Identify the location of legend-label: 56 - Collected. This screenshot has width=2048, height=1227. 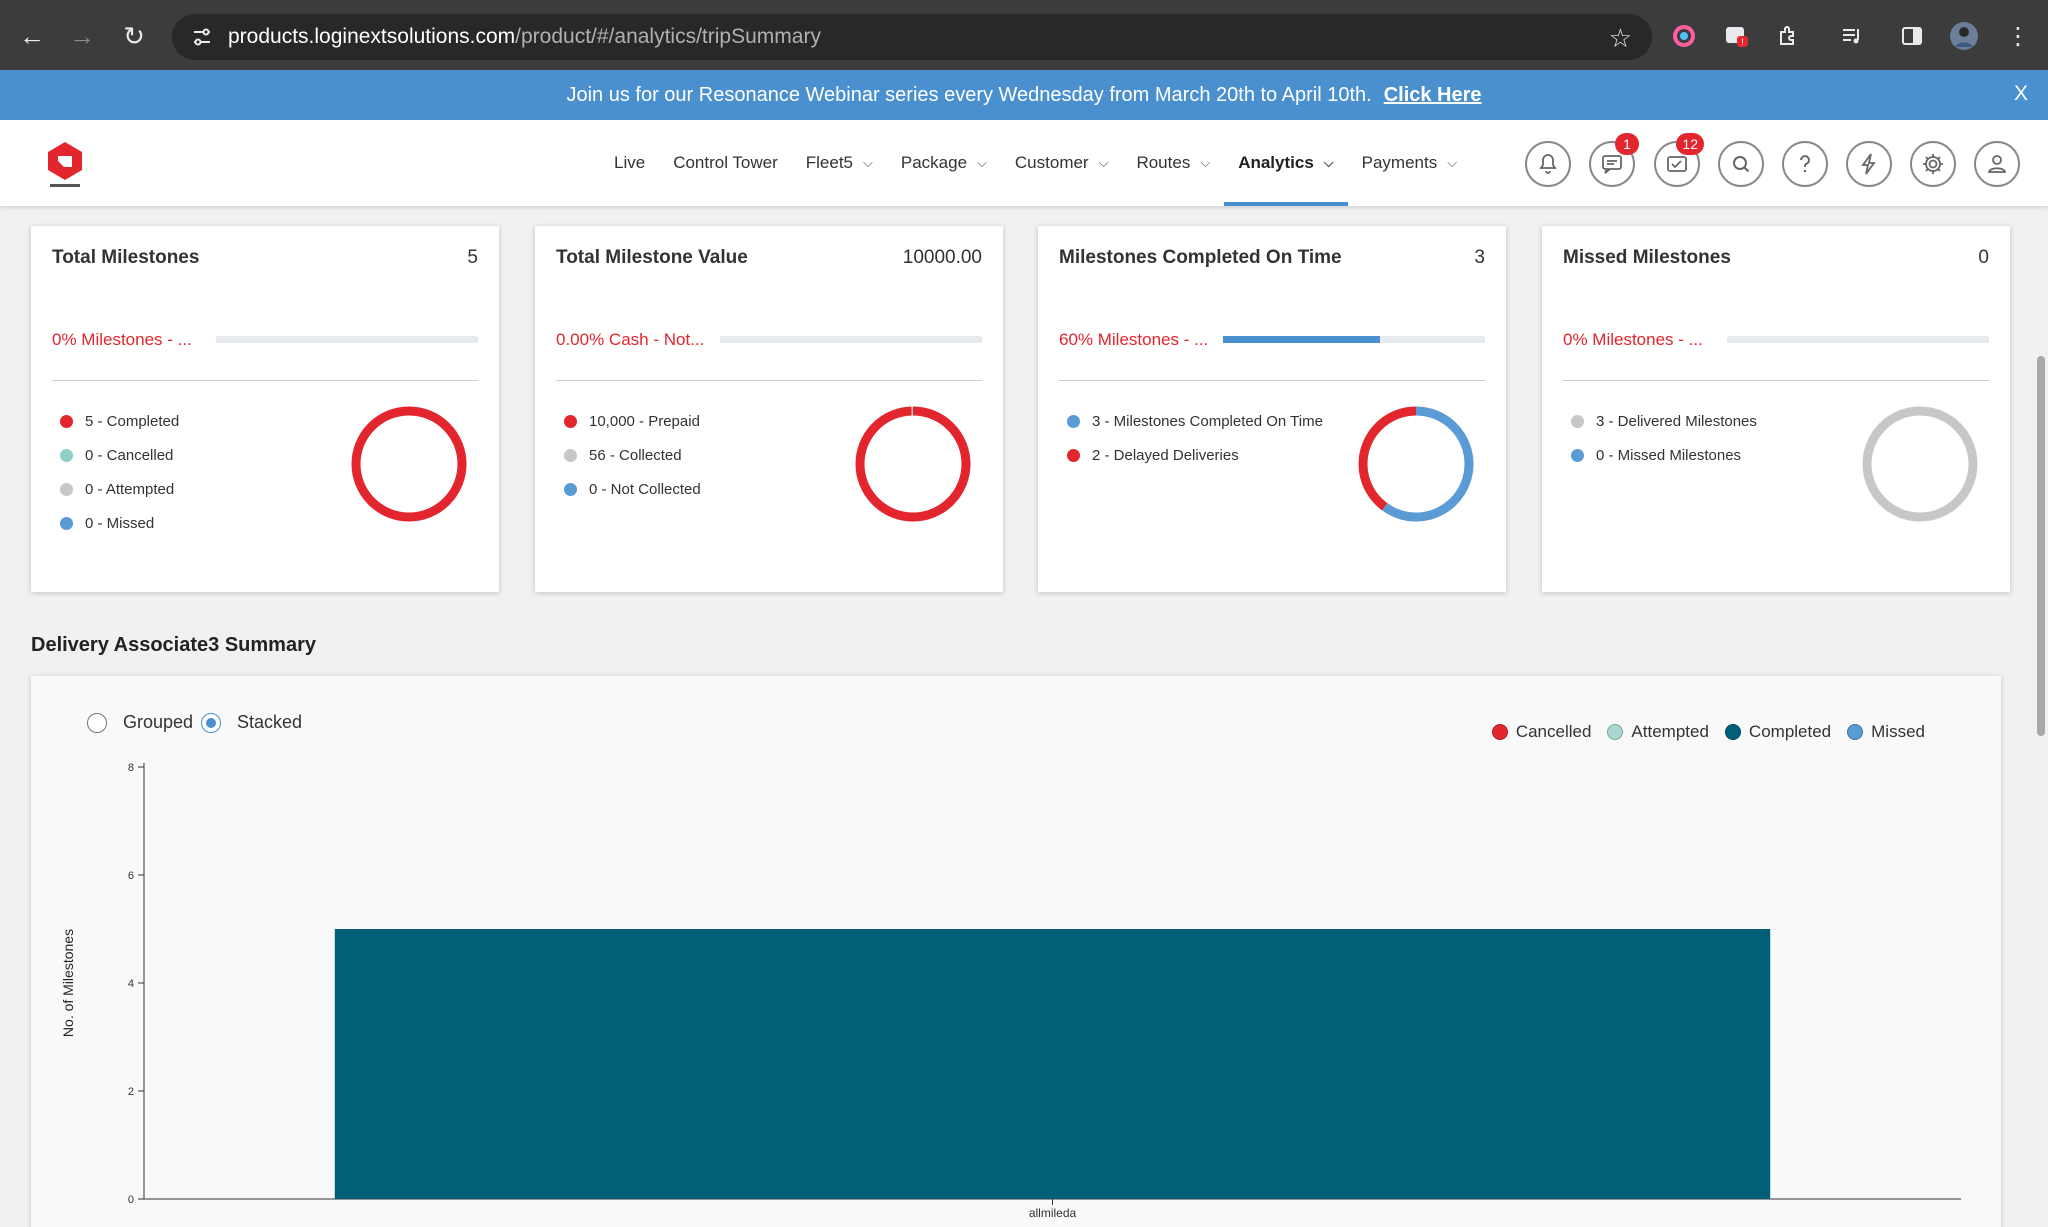
(635, 455).